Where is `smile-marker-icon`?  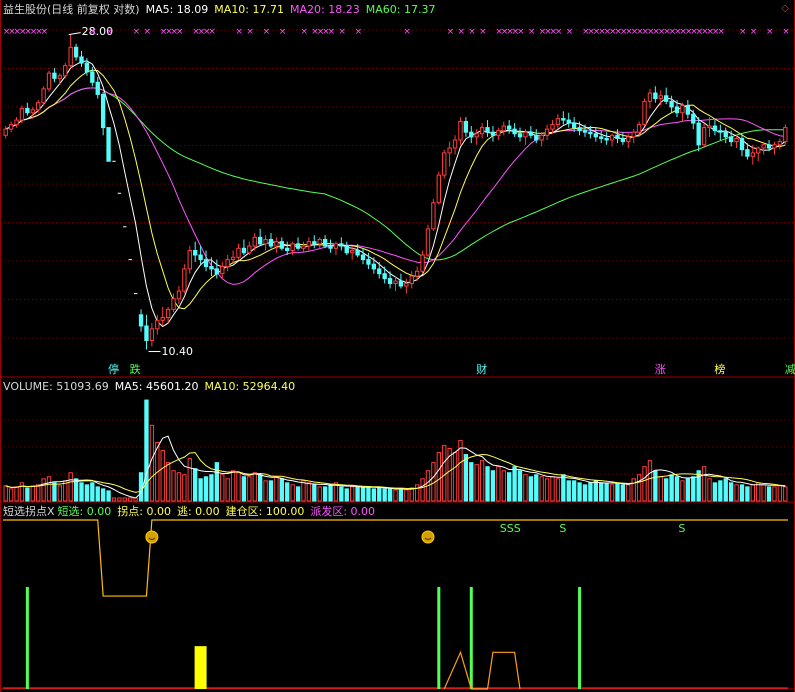
smile-marker-icon is located at coordinates (428, 537).